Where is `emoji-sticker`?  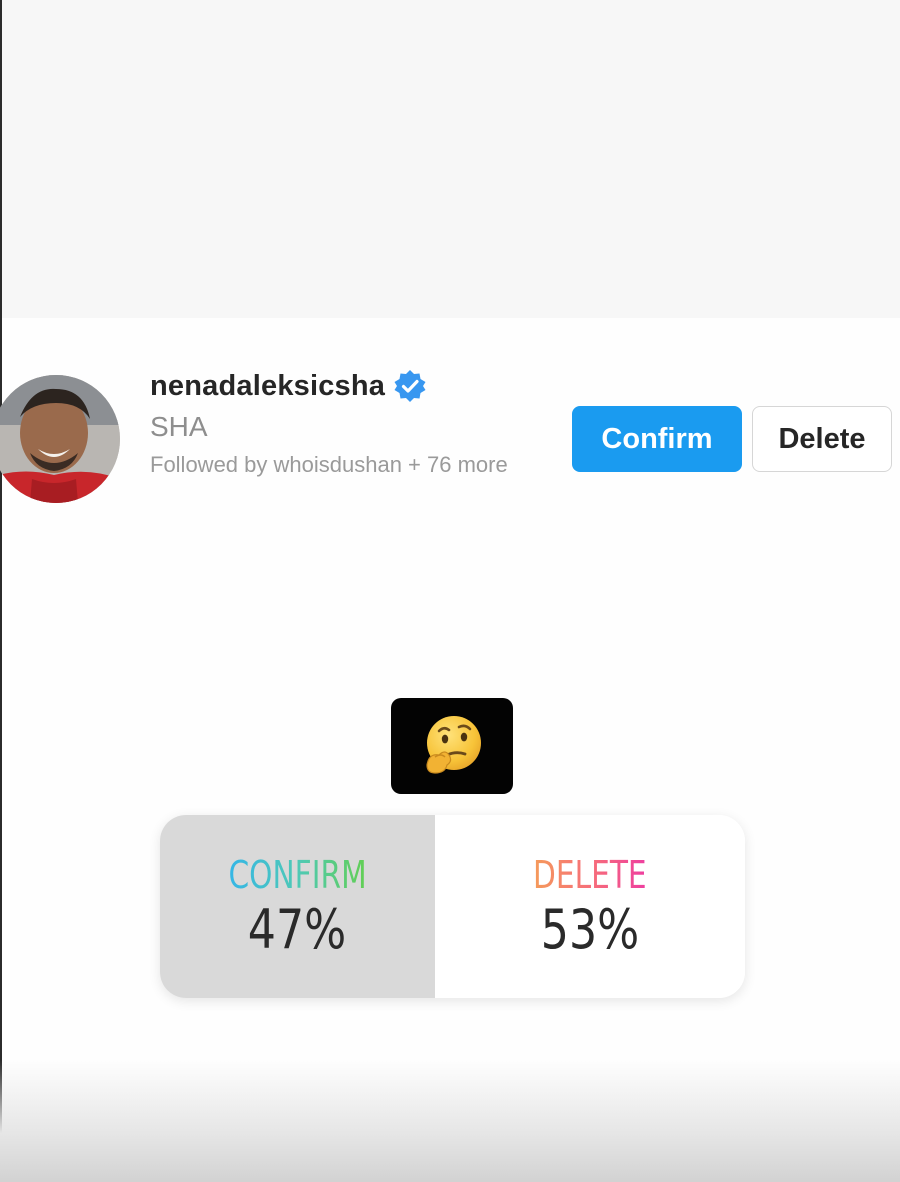
emoji-sticker is located at coordinates (452, 746).